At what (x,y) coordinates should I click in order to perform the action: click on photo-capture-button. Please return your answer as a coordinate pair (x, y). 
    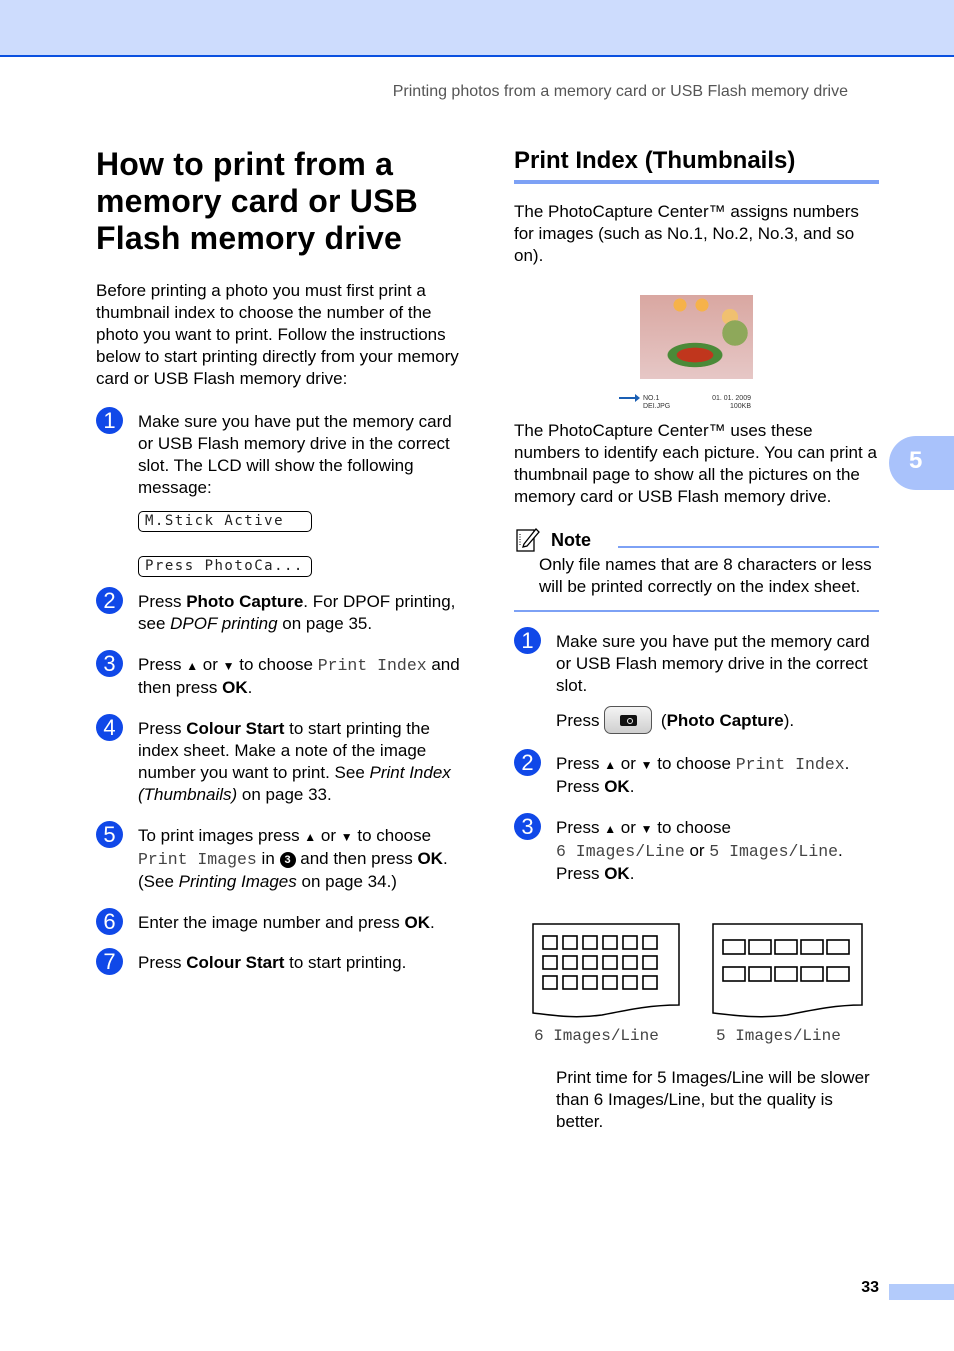
    Looking at the image, I should click on (628, 720).